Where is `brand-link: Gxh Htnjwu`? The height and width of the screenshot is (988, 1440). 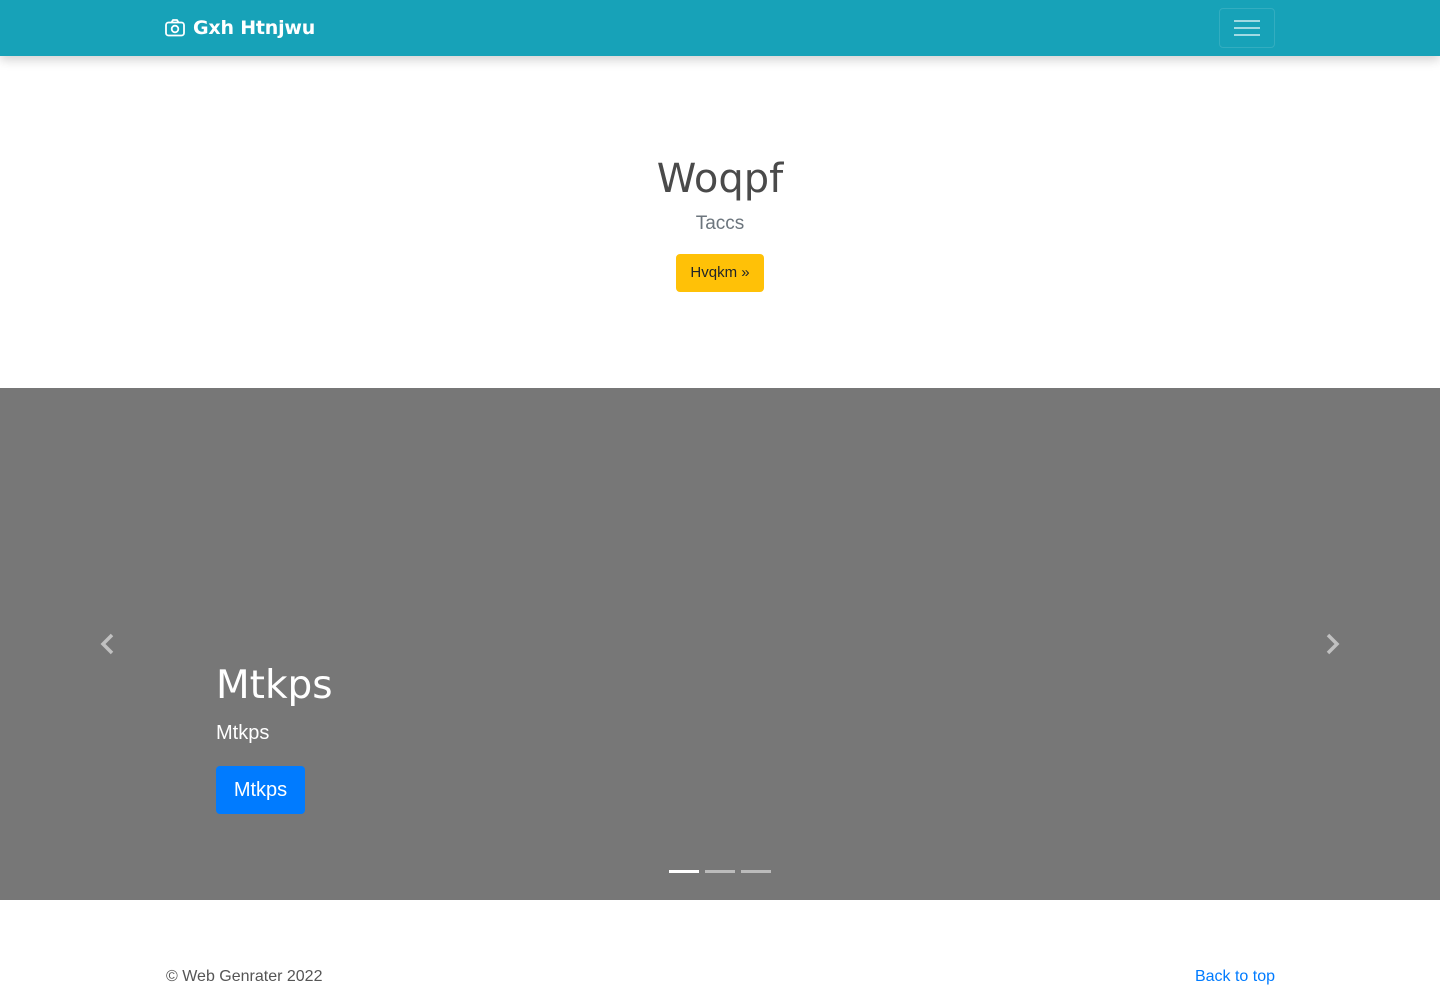
brand-link: Gxh Htnjwu is located at coordinates (240, 28).